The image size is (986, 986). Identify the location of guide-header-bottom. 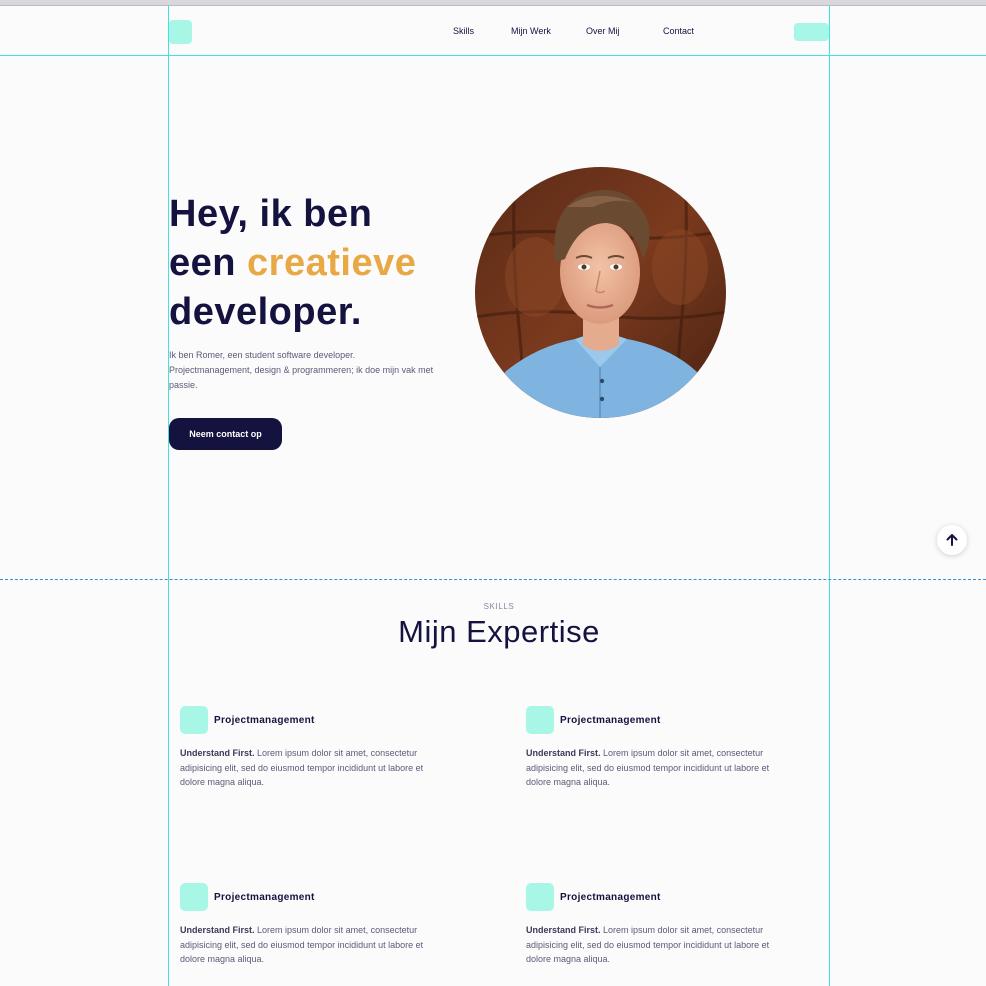
(493, 55).